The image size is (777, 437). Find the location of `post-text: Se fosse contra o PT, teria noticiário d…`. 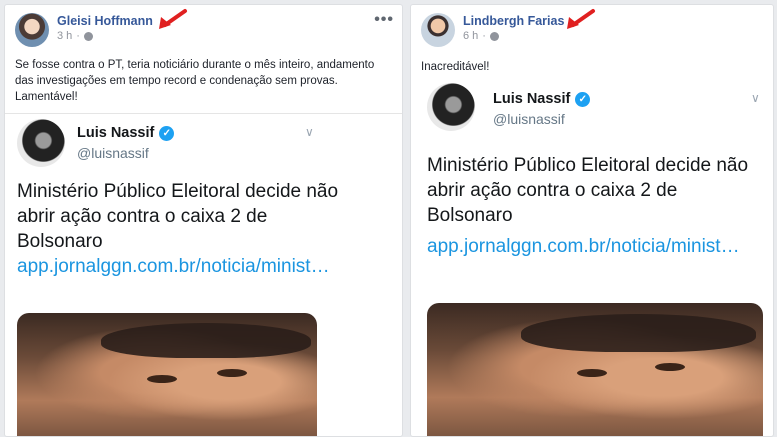

post-text: Se fosse contra o PT, teria noticiário d… is located at coordinates (195, 81).